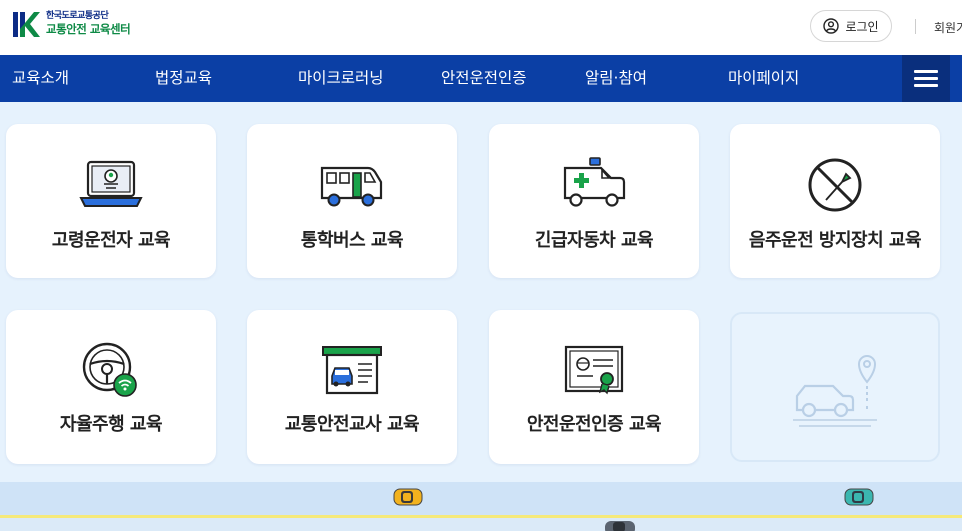  What do you see at coordinates (859, 497) in the screenshot?
I see `teal-car-icon` at bounding box center [859, 497].